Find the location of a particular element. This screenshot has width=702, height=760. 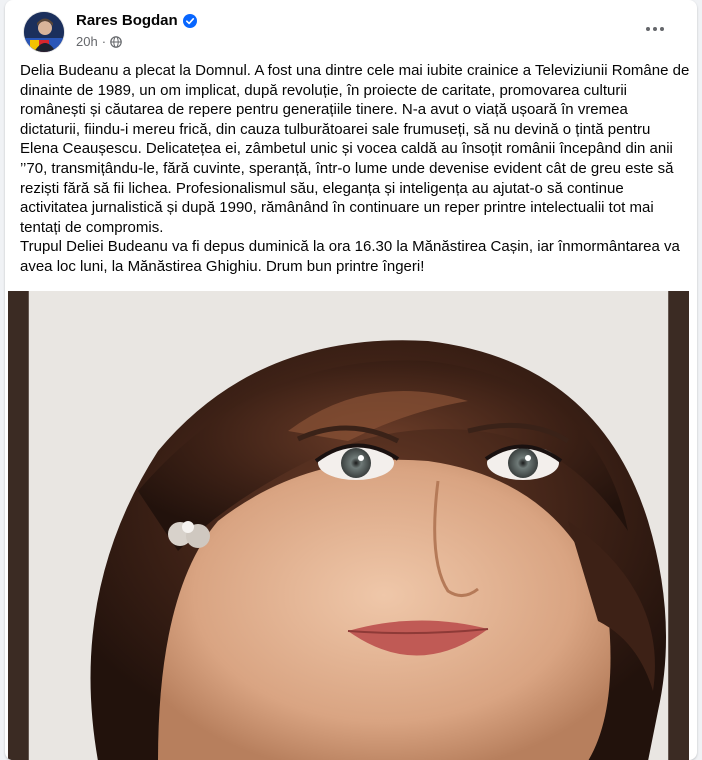

author-name-row: Rares Bogdan is located at coordinates (136, 20).